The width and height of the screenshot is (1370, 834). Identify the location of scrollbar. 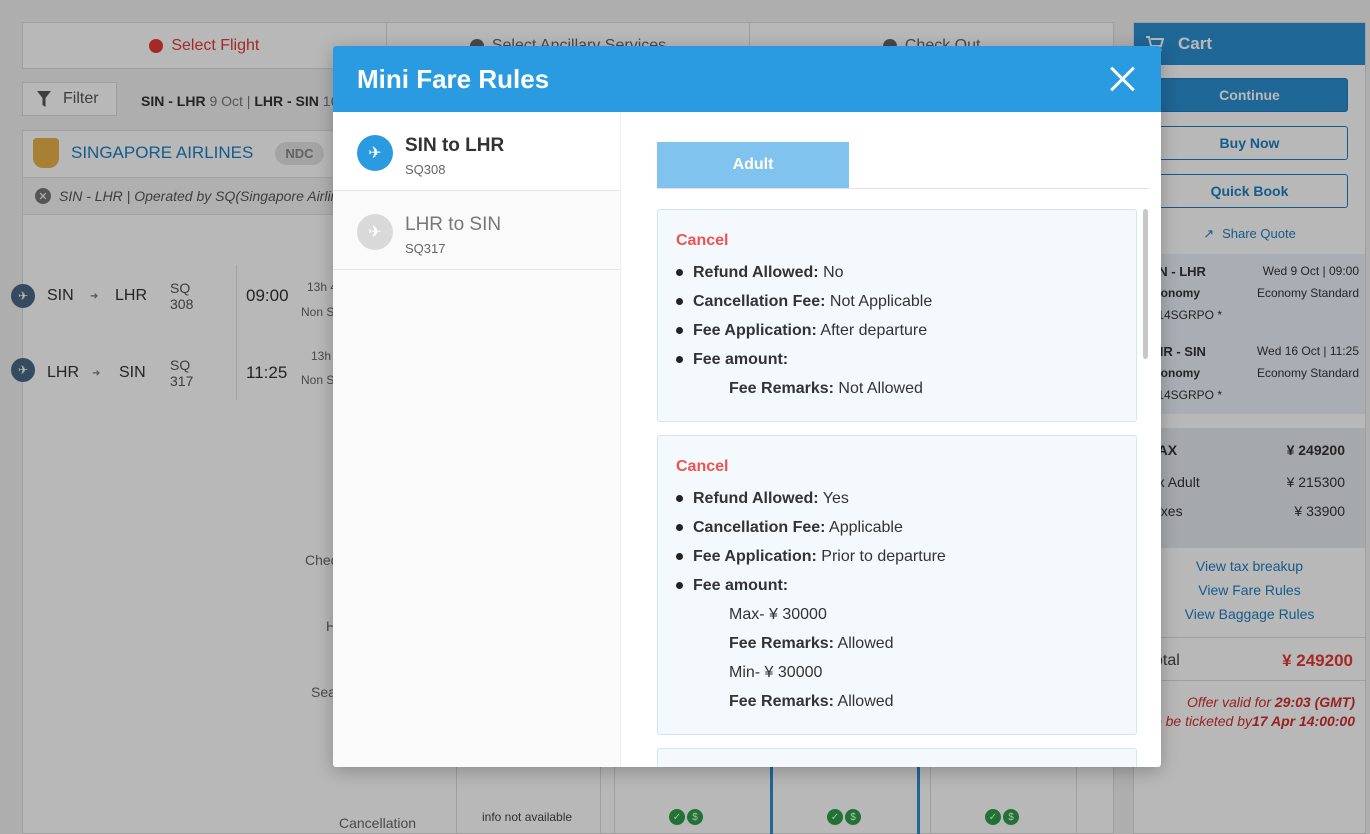
(1145, 284).